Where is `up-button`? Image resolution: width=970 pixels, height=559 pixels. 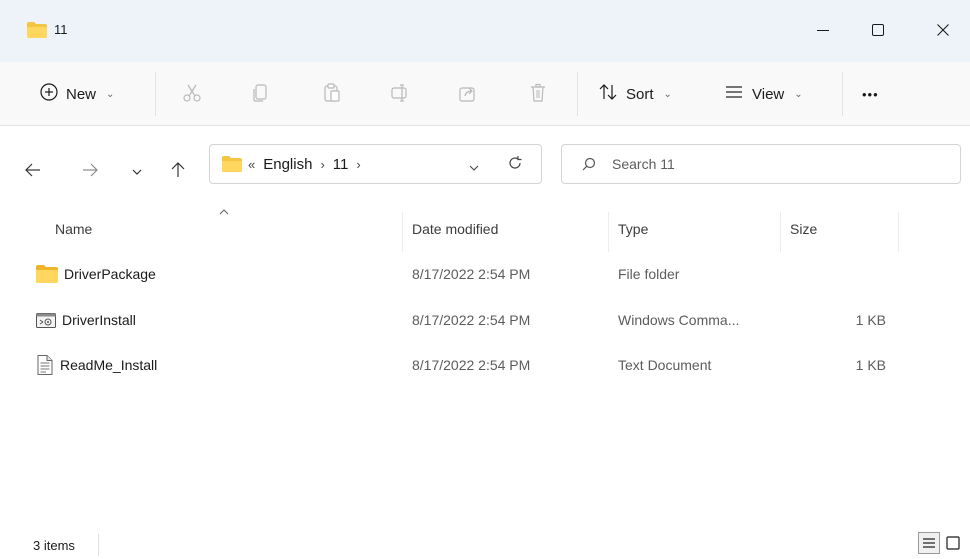 up-button is located at coordinates (178, 171).